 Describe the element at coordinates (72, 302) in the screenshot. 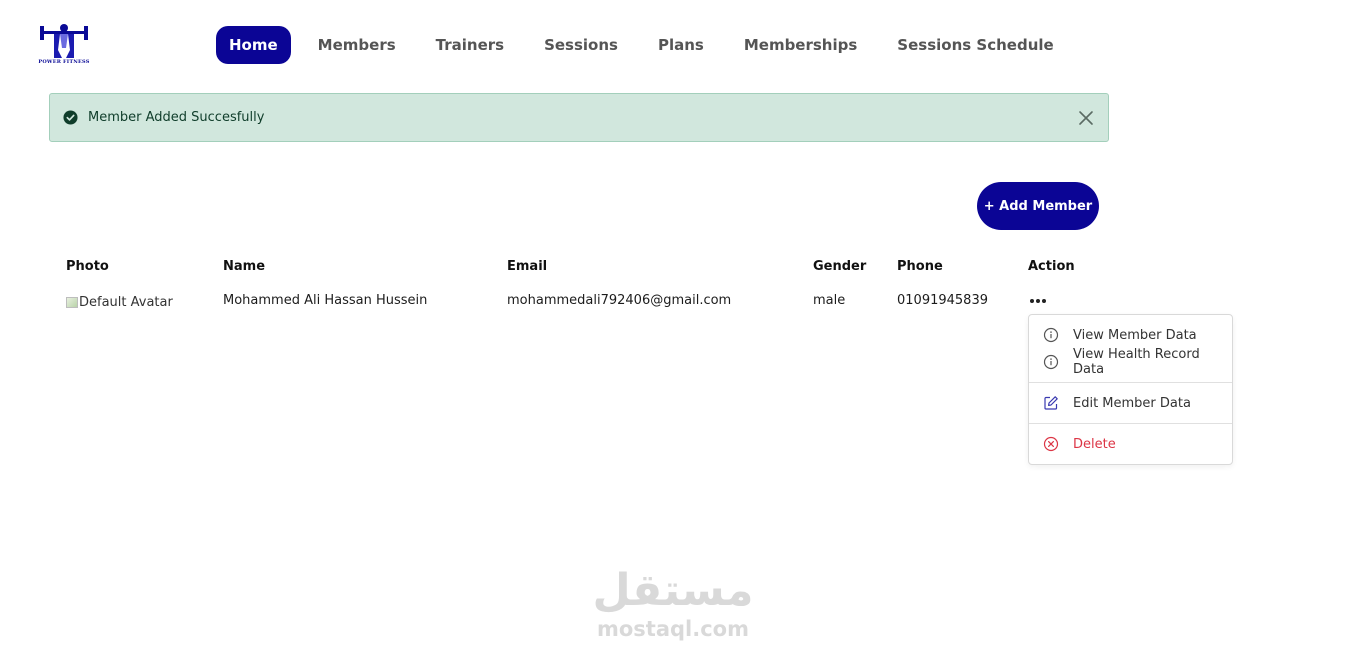

I see `broken-image-icon` at that location.